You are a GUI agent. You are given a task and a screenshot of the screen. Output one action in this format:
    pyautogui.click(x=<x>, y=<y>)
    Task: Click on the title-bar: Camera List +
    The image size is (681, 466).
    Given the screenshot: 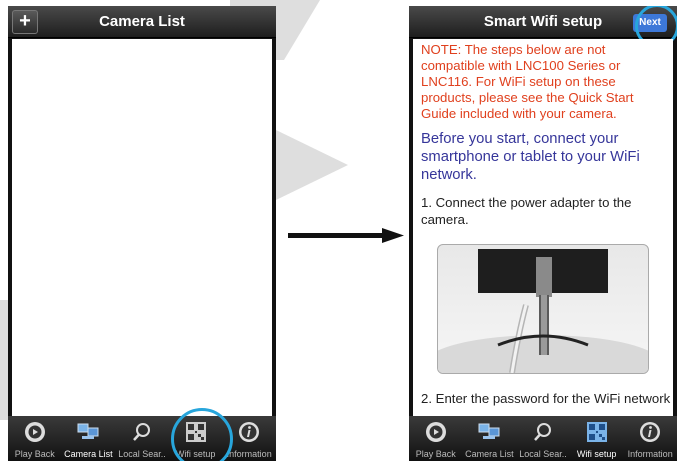 What is the action you would take?
    pyautogui.click(x=142, y=22)
    